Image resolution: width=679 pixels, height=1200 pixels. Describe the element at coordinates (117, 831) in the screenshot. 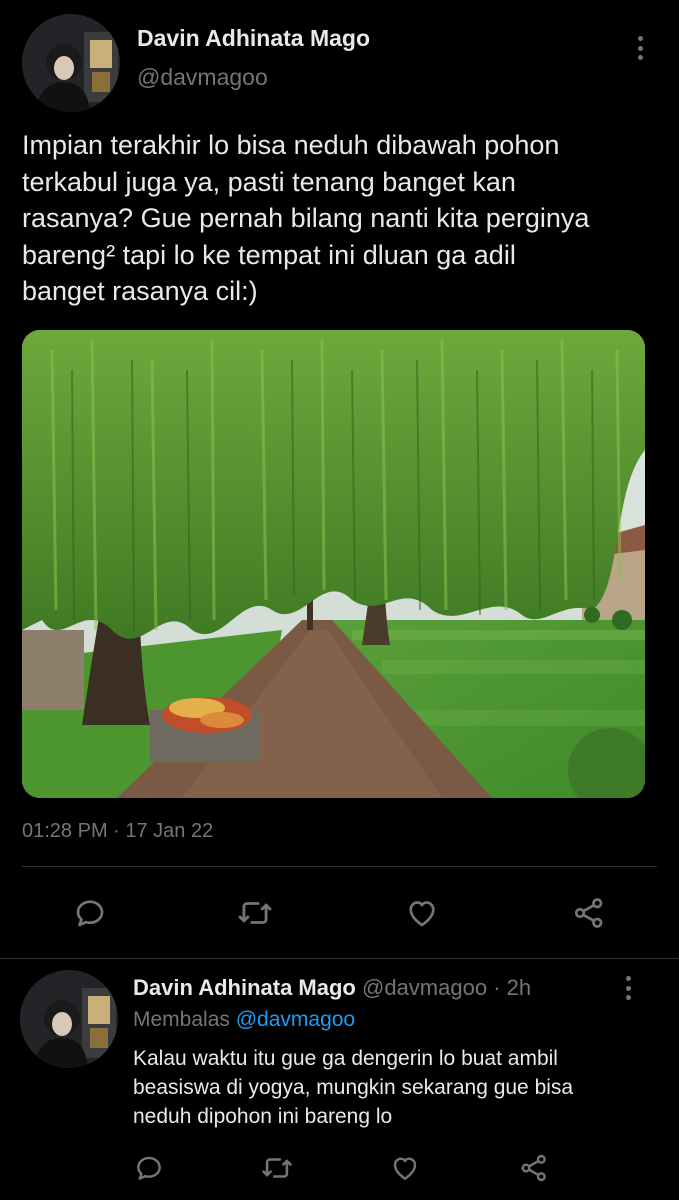

I see `tweet-timestamp: 01:28 PM · 17 Jan 22` at that location.